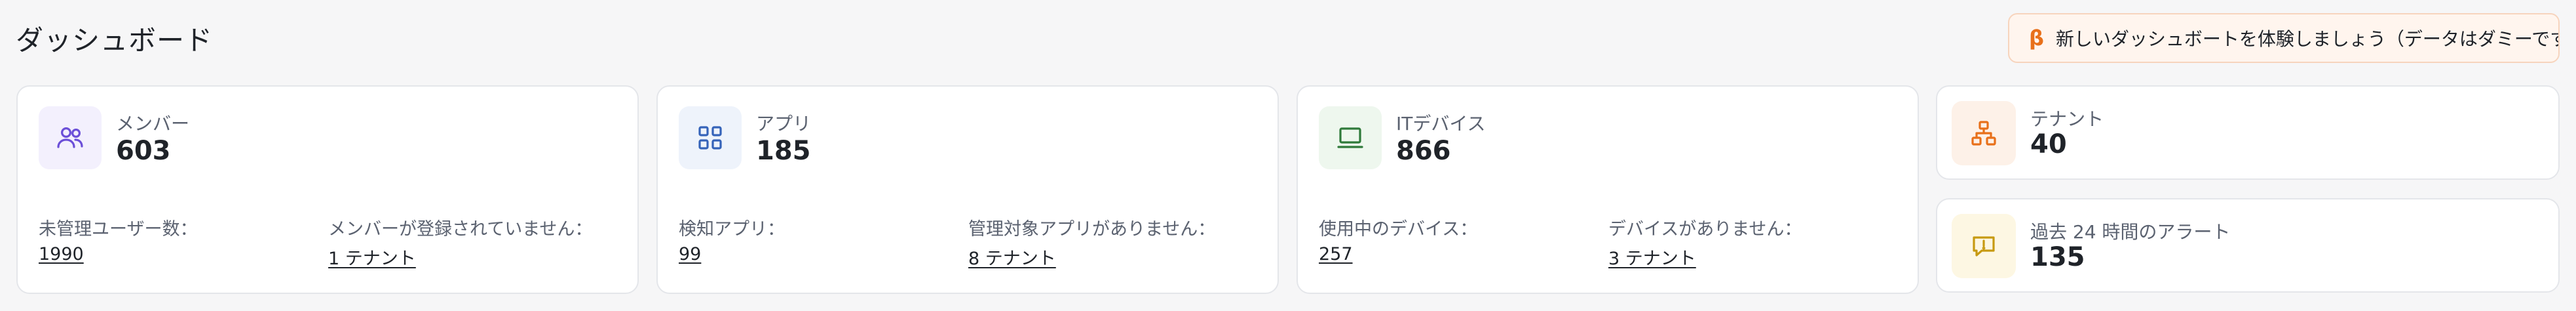 The height and width of the screenshot is (311, 2576). I want to click on alert-message-icon, so click(1984, 246).